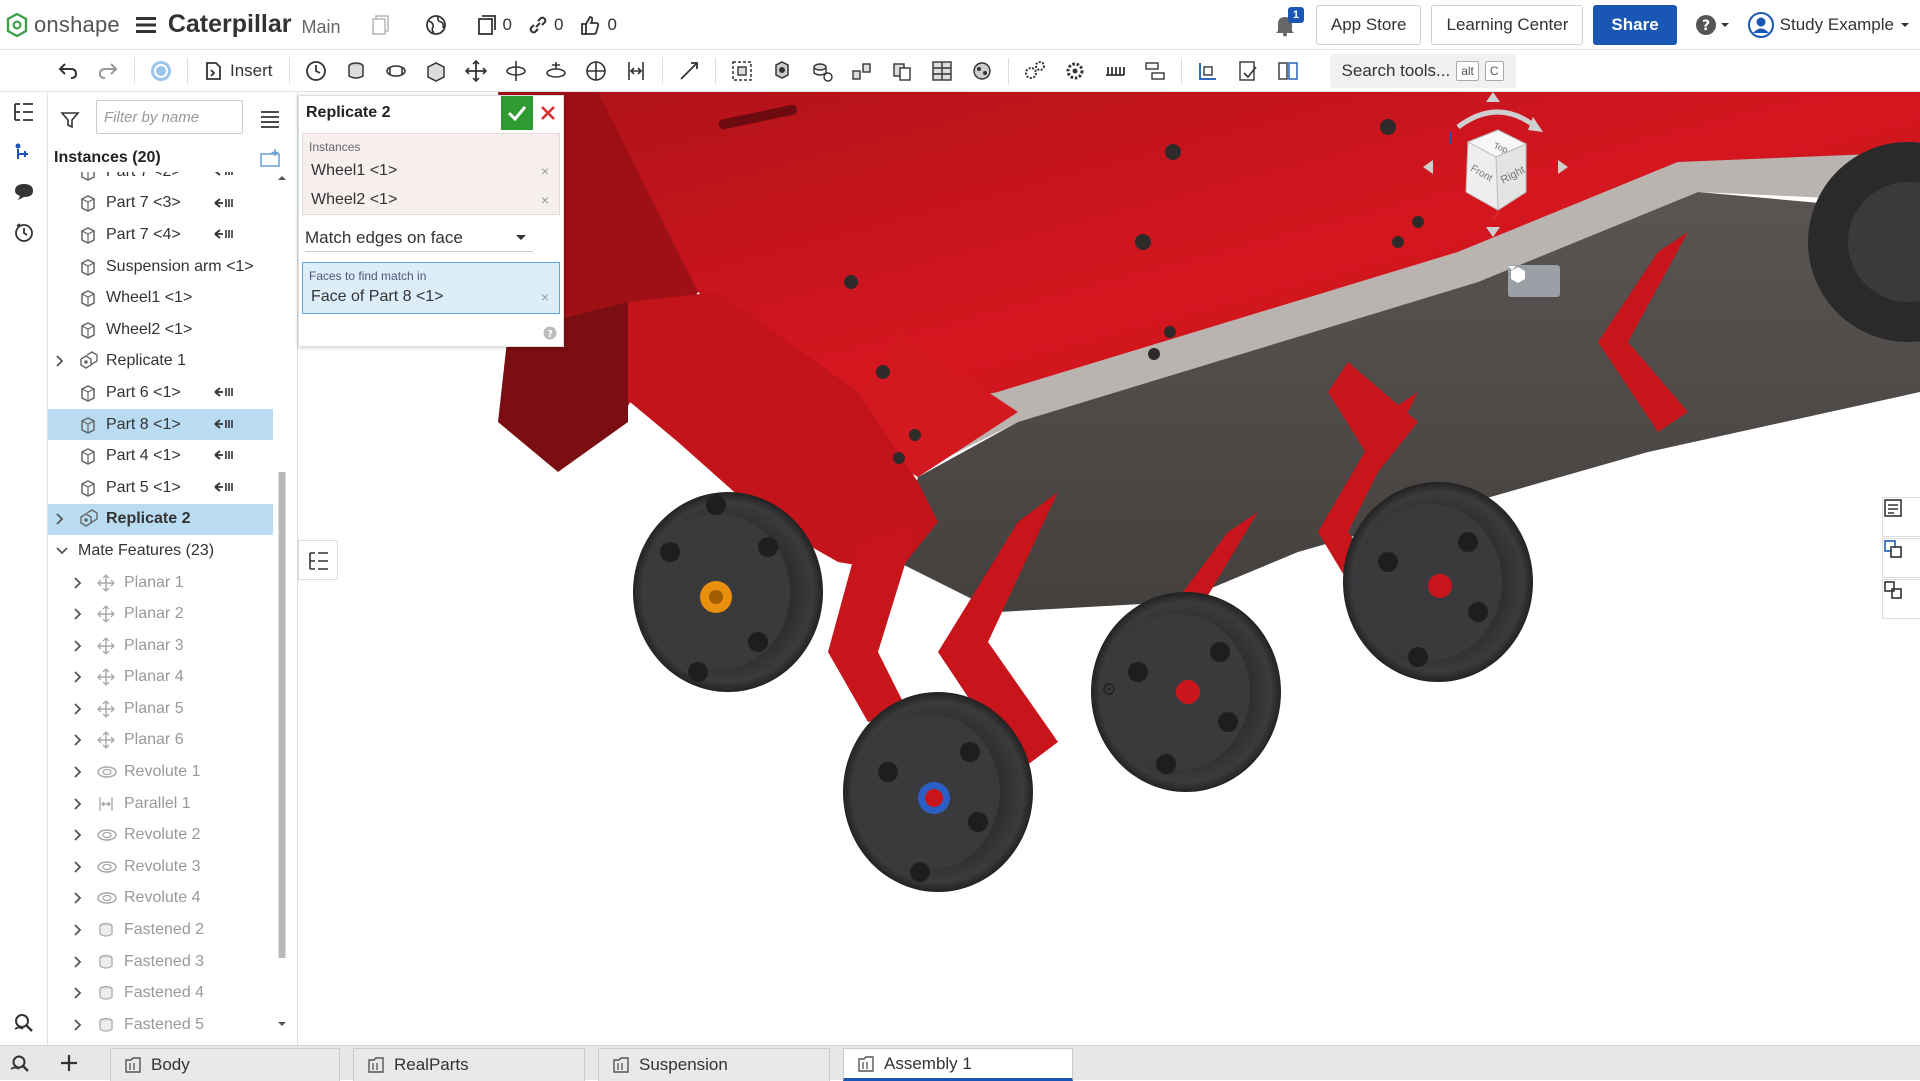 This screenshot has width=1920, height=1081. I want to click on tree-row: Part 4 <1>, so click(160, 456).